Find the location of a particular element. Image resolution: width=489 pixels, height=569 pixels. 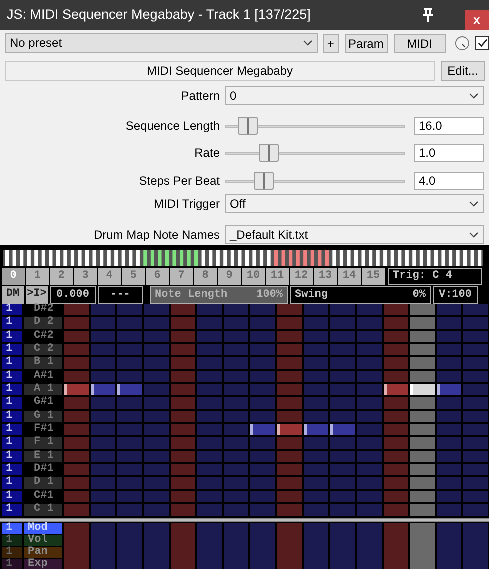

sequencer-button: DM is located at coordinates (13, 295).